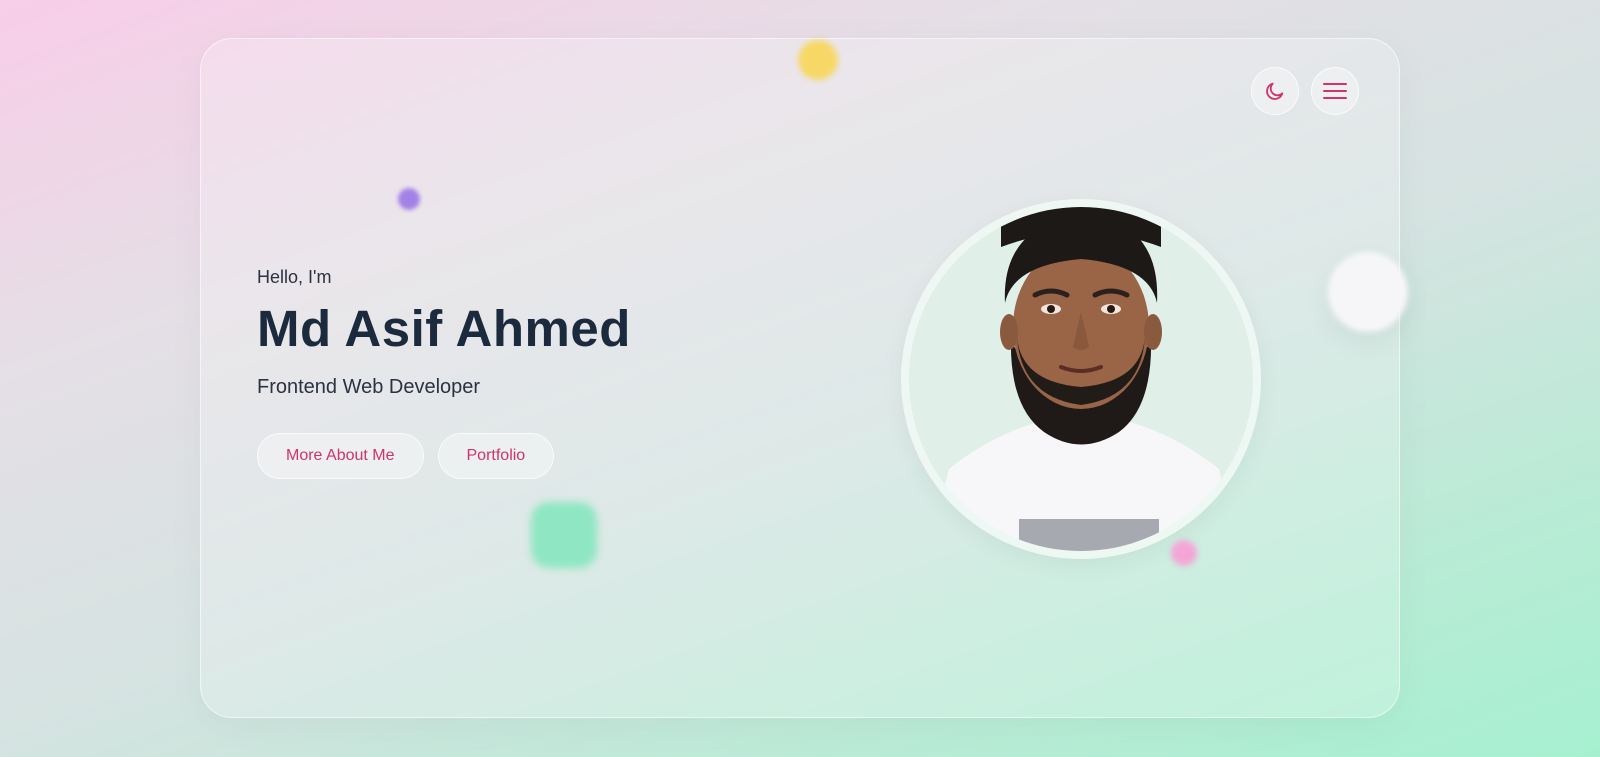  I want to click on moon-icon, so click(1275, 91).